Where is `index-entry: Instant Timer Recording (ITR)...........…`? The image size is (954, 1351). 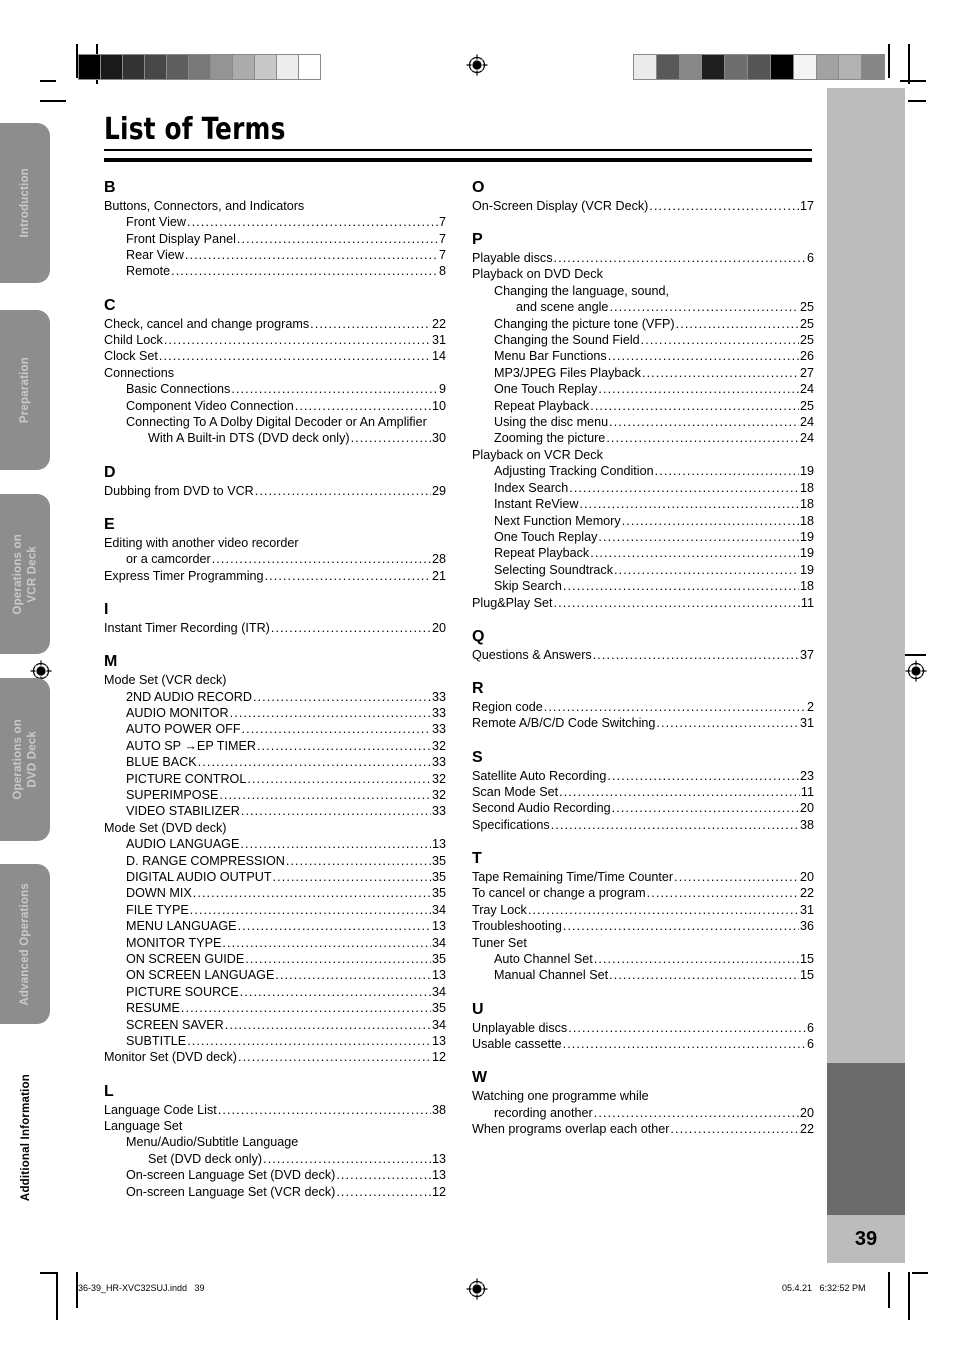
index-entry: Instant Timer Recording (ITR)...........… is located at coordinates (275, 628).